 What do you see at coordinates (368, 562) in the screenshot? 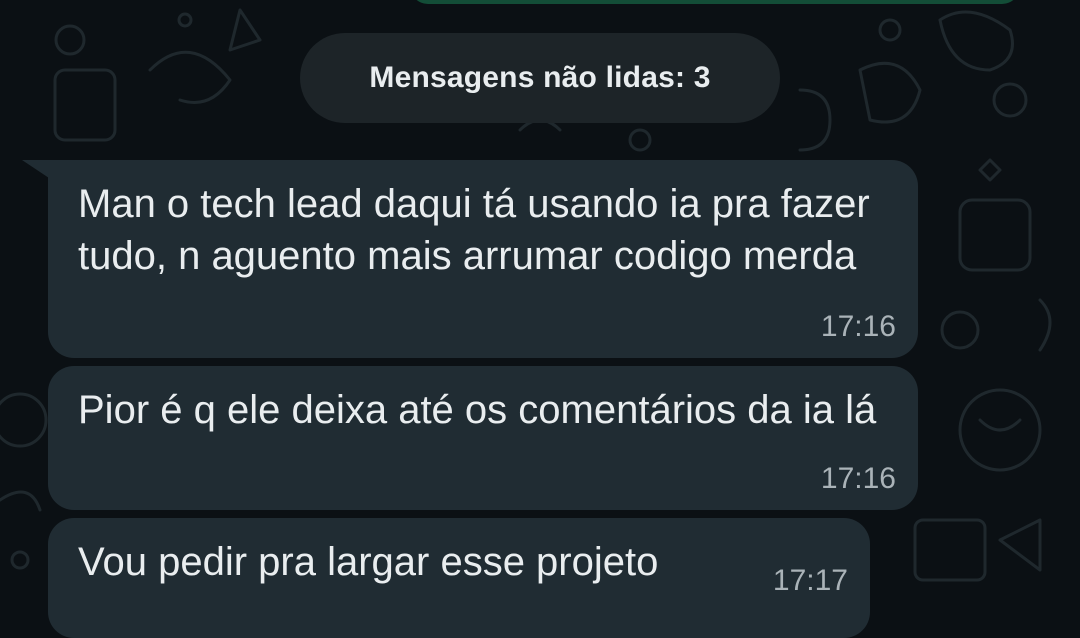
I see `message-text: Vou pedir pra largar esse projeto` at bounding box center [368, 562].